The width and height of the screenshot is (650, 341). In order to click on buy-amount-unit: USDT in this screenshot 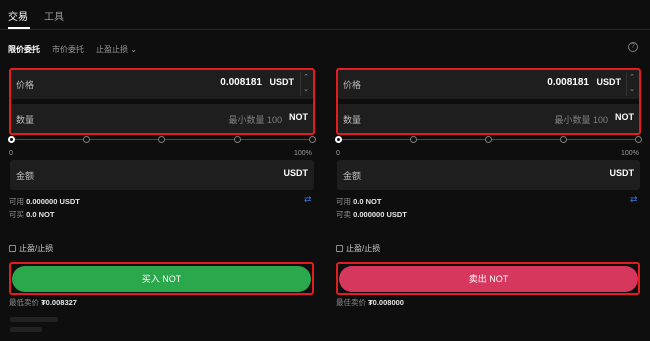, I will do `click(296, 173)`.